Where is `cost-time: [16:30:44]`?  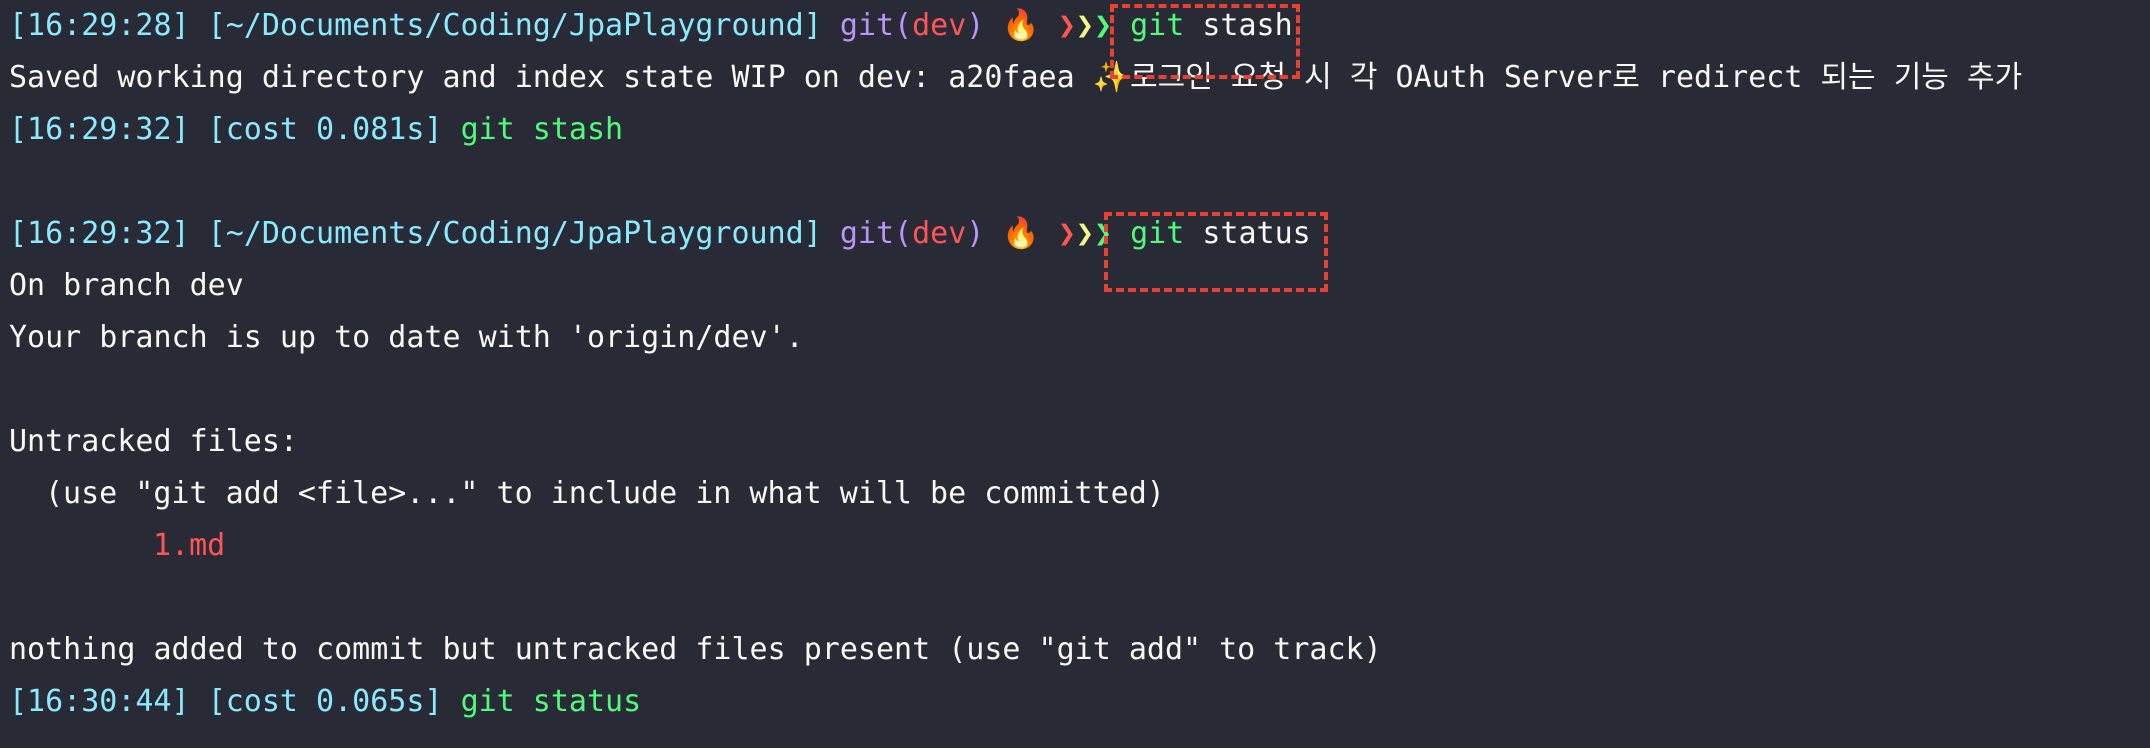 cost-time: [16:30:44] is located at coordinates (99, 701).